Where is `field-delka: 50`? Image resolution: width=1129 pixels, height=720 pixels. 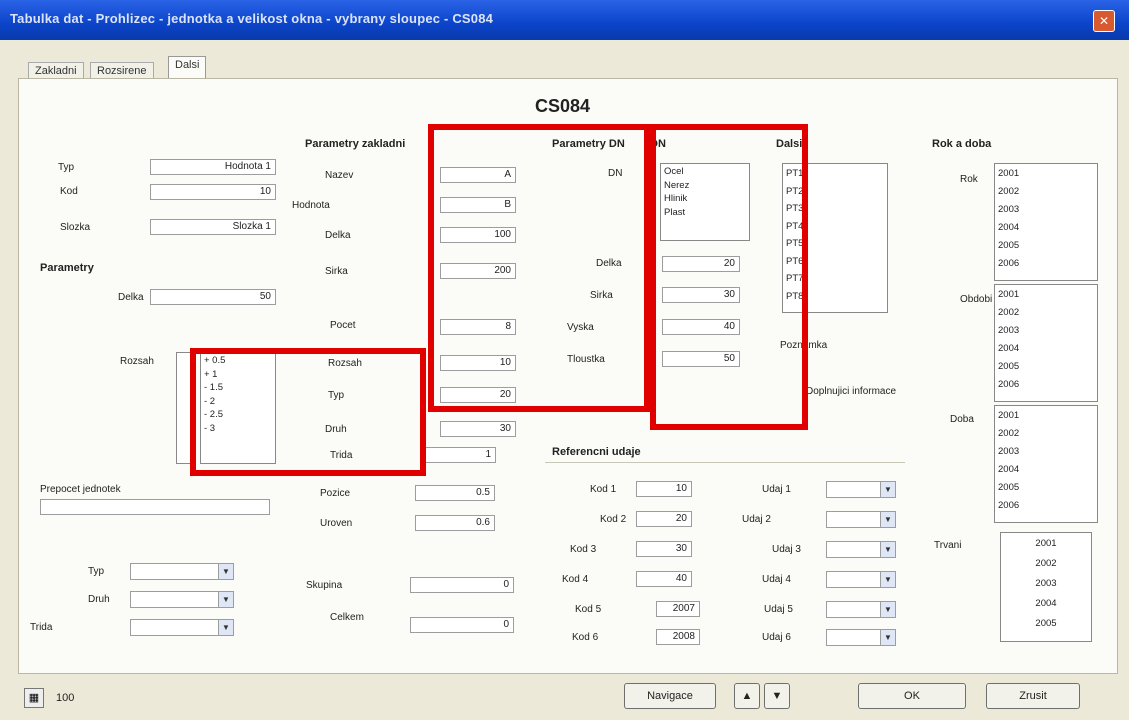
field-delka: 50 is located at coordinates (213, 297).